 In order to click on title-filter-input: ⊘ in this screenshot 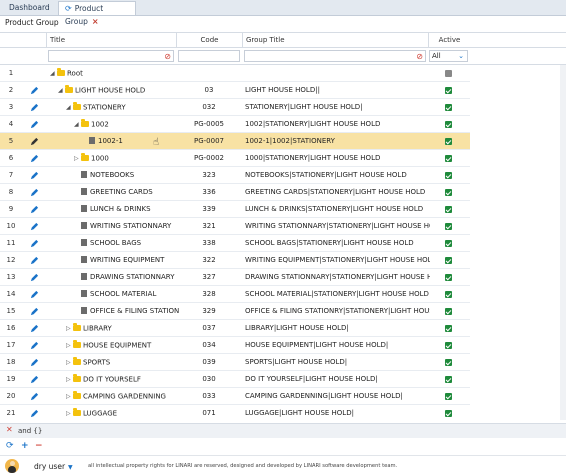, I will do `click(111, 56)`.